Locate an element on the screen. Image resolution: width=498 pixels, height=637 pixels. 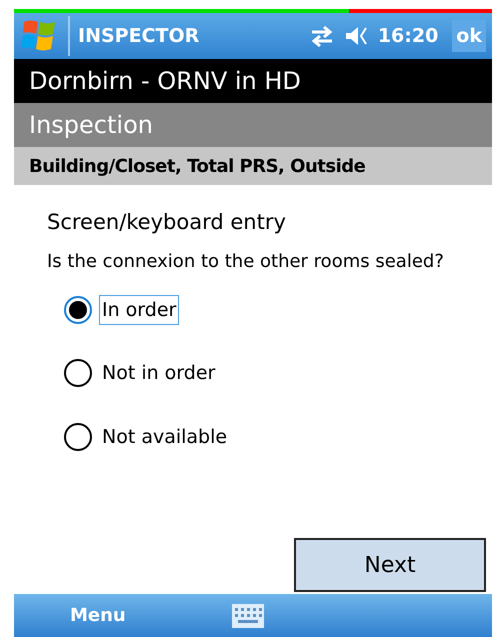
option-label: Not available is located at coordinates (164, 437).